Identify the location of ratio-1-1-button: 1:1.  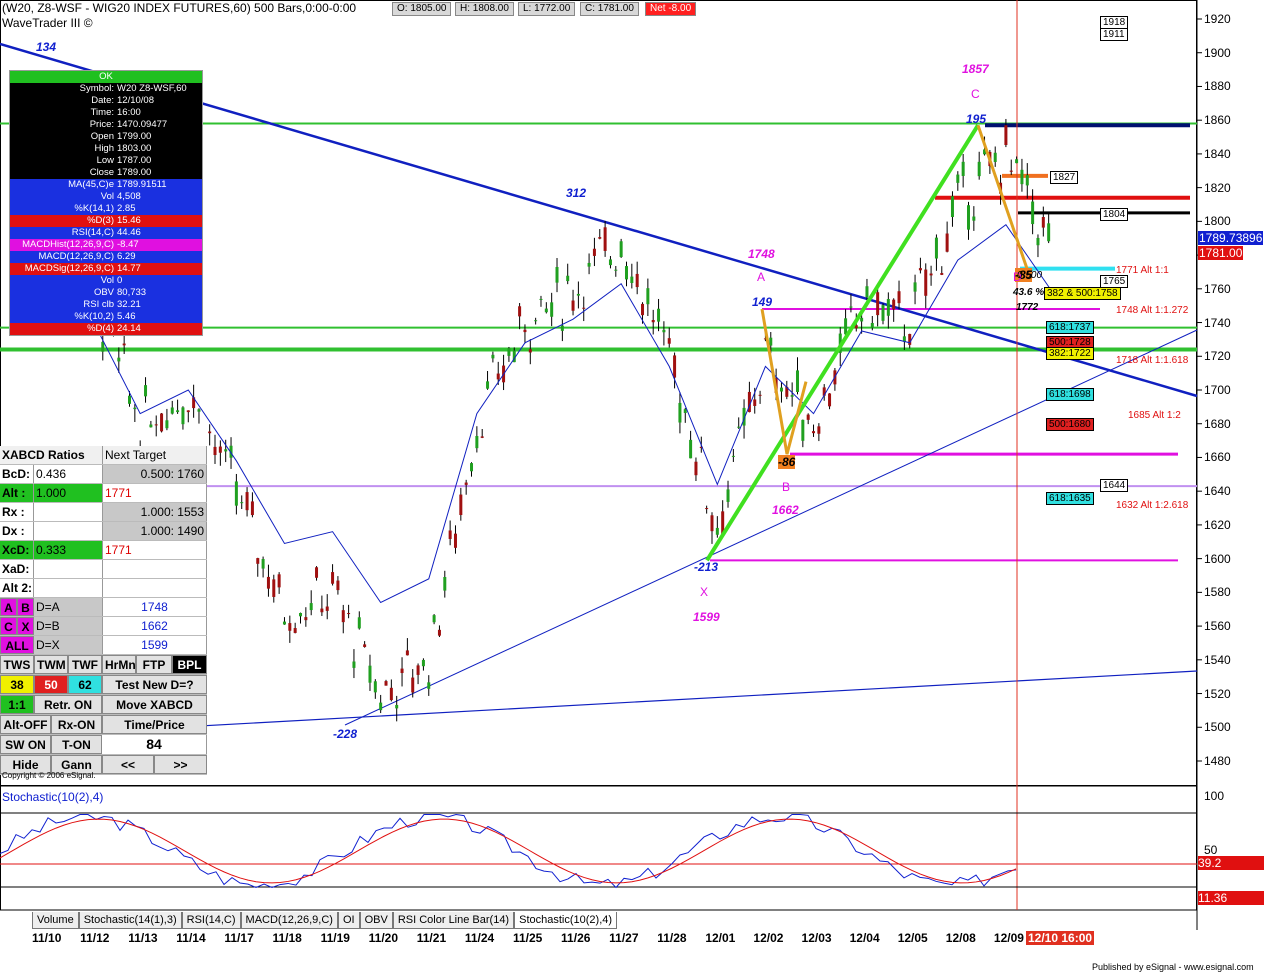
(17, 704).